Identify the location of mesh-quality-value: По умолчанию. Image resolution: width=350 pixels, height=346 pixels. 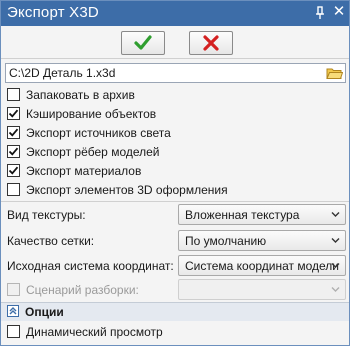
(226, 241).